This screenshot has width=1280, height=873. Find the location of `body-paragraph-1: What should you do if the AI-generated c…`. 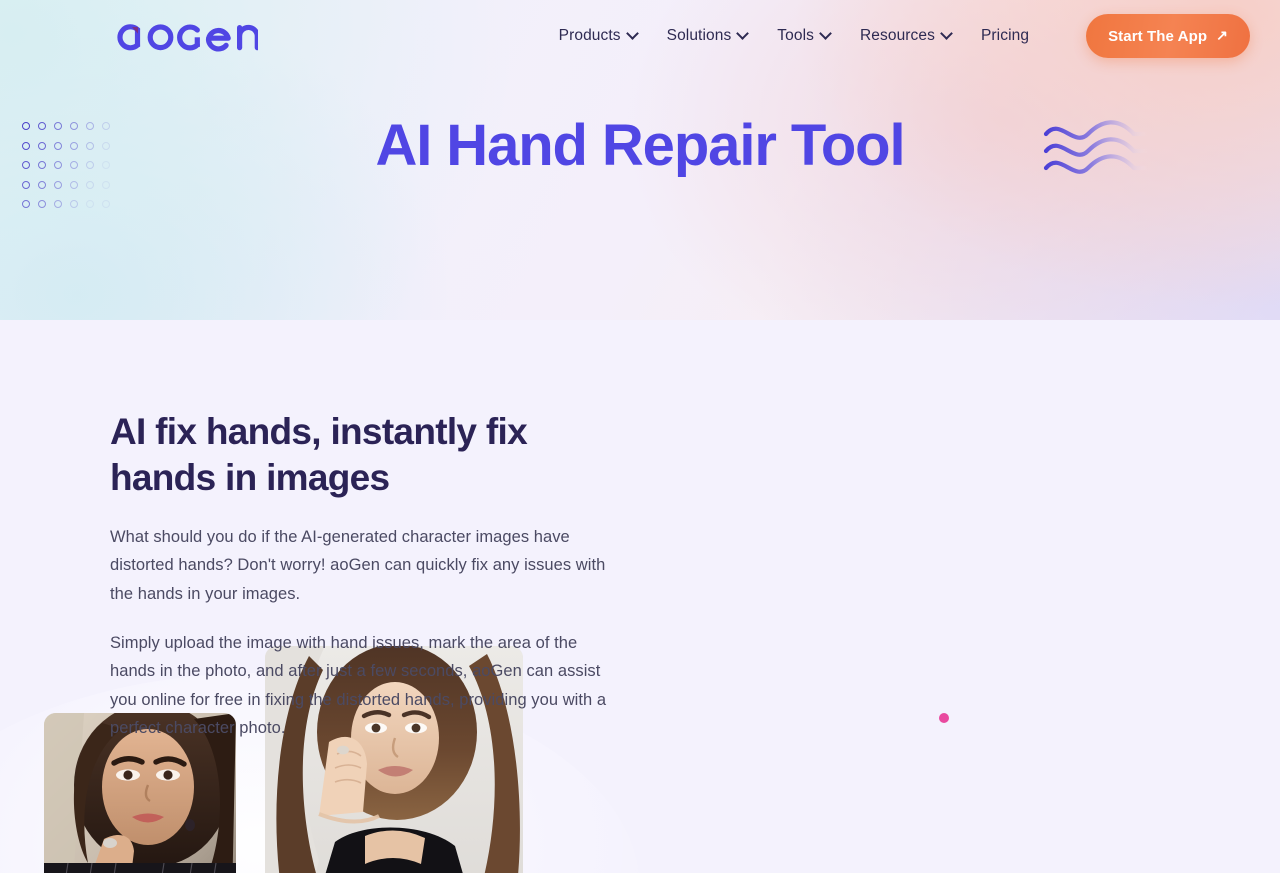

body-paragraph-1: What should you do if the AI-generated c… is located at coordinates (358, 565).